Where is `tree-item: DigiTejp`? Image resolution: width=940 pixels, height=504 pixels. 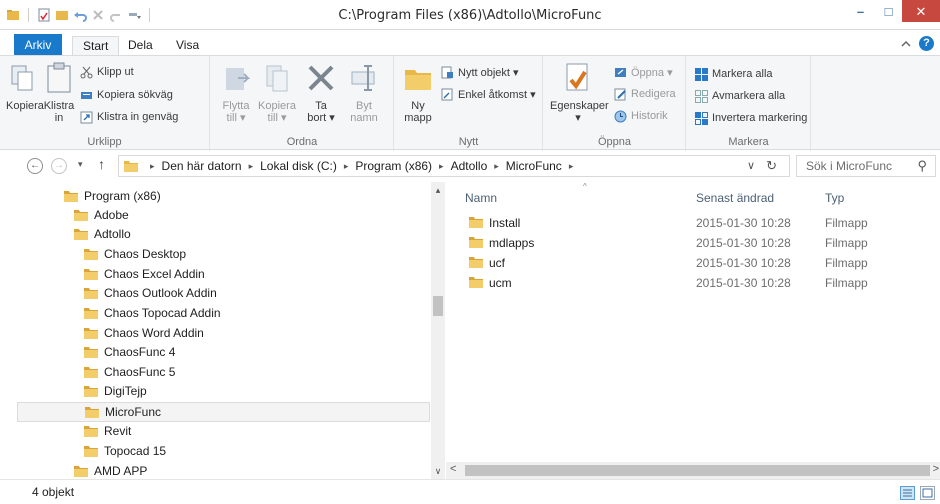 tree-item: DigiTejp is located at coordinates (223, 391).